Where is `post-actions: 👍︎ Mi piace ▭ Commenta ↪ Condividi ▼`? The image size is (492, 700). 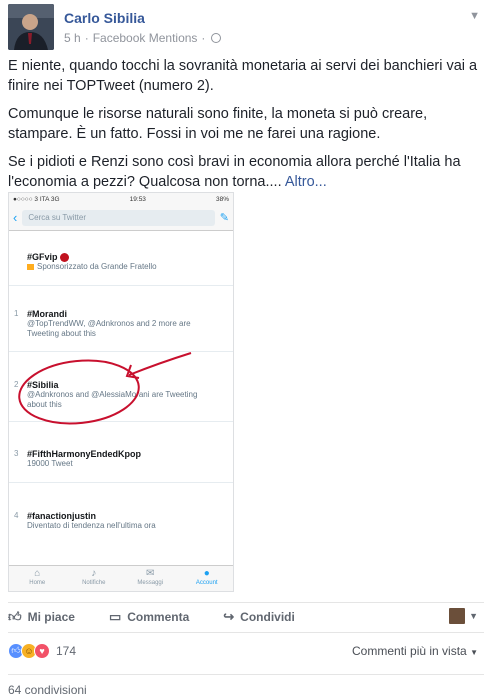
post-actions: 👍︎ Mi piace ▭ Commenta ↪ Condividi ▼ is located at coordinates (246, 616).